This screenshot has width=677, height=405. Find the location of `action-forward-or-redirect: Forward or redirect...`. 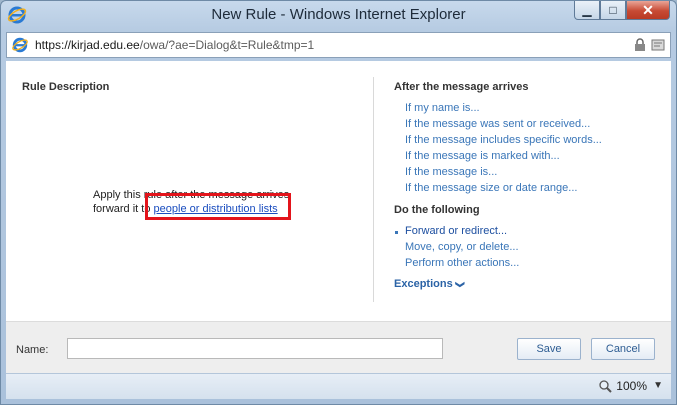

action-forward-or-redirect: Forward or redirect... is located at coordinates (529, 233).